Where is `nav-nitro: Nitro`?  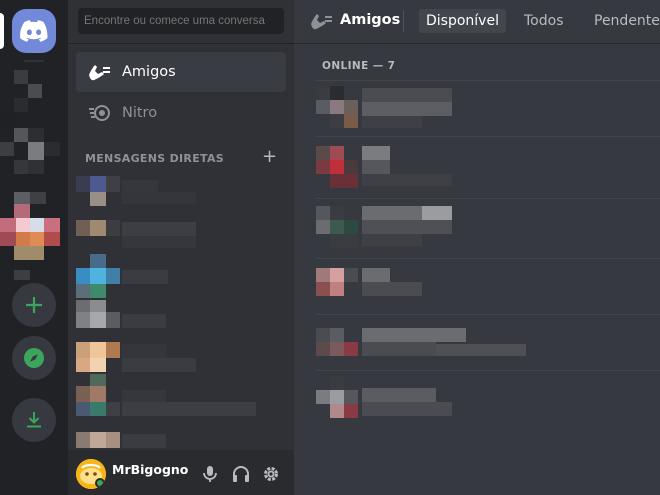 nav-nitro: Nitro is located at coordinates (181, 113).